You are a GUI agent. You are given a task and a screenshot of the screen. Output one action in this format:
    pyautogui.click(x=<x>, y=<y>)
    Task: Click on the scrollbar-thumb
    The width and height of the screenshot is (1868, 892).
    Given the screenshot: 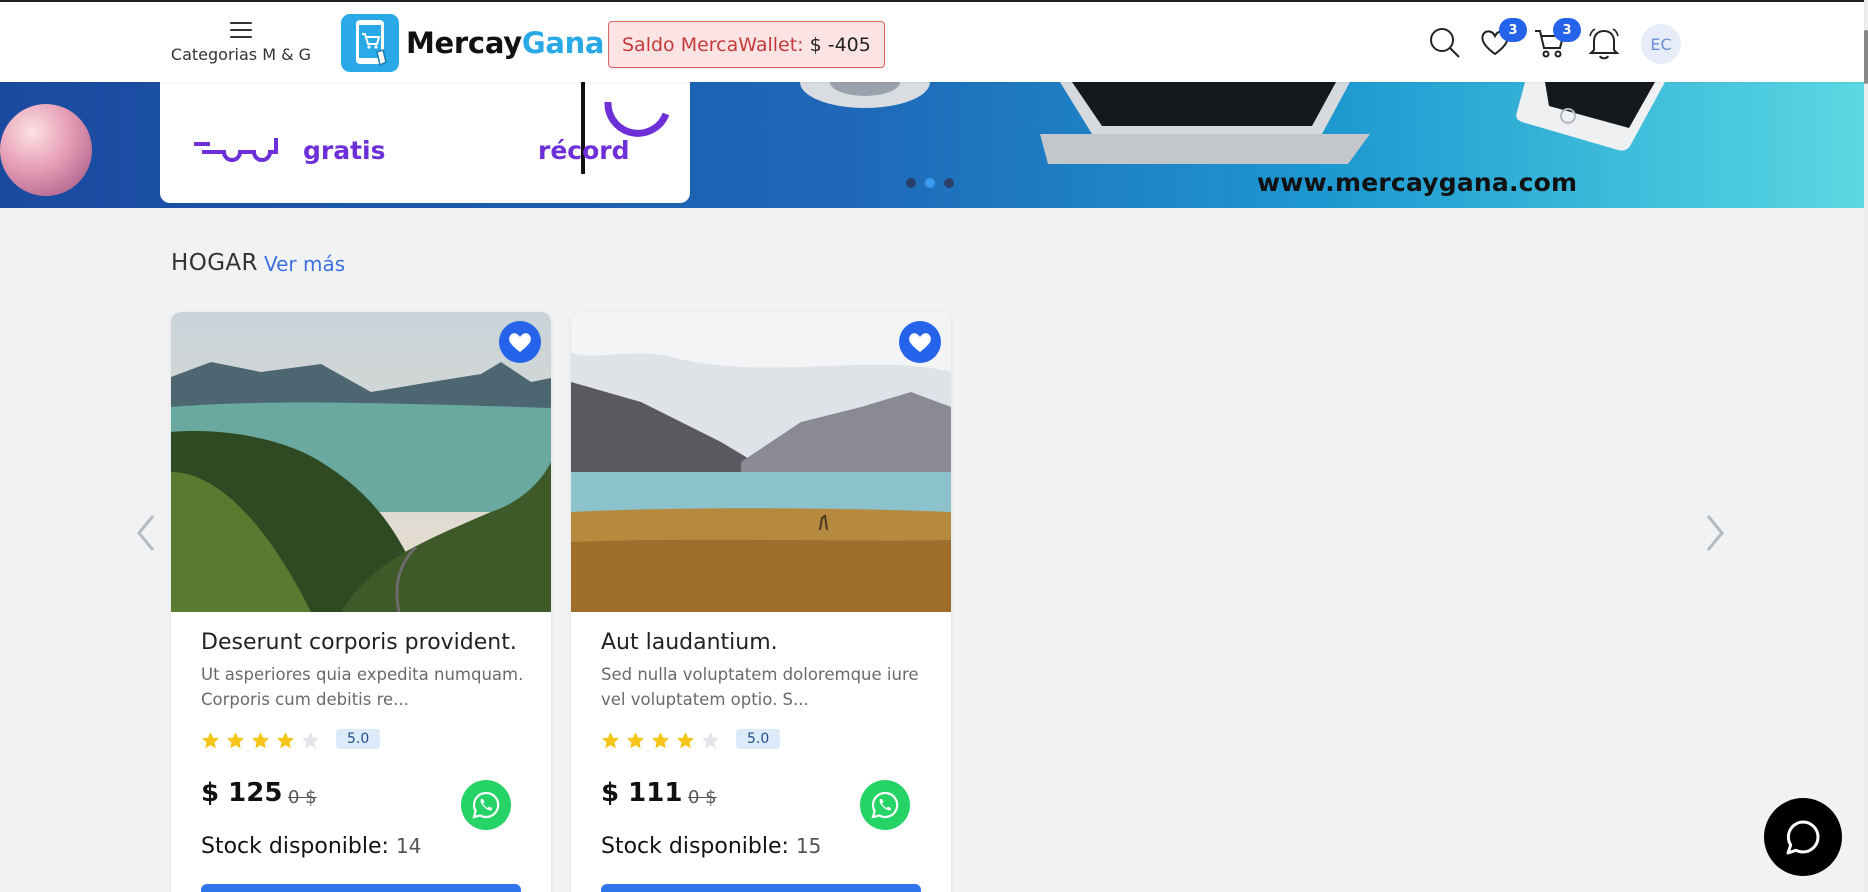 What is the action you would take?
    pyautogui.click(x=1866, y=57)
    